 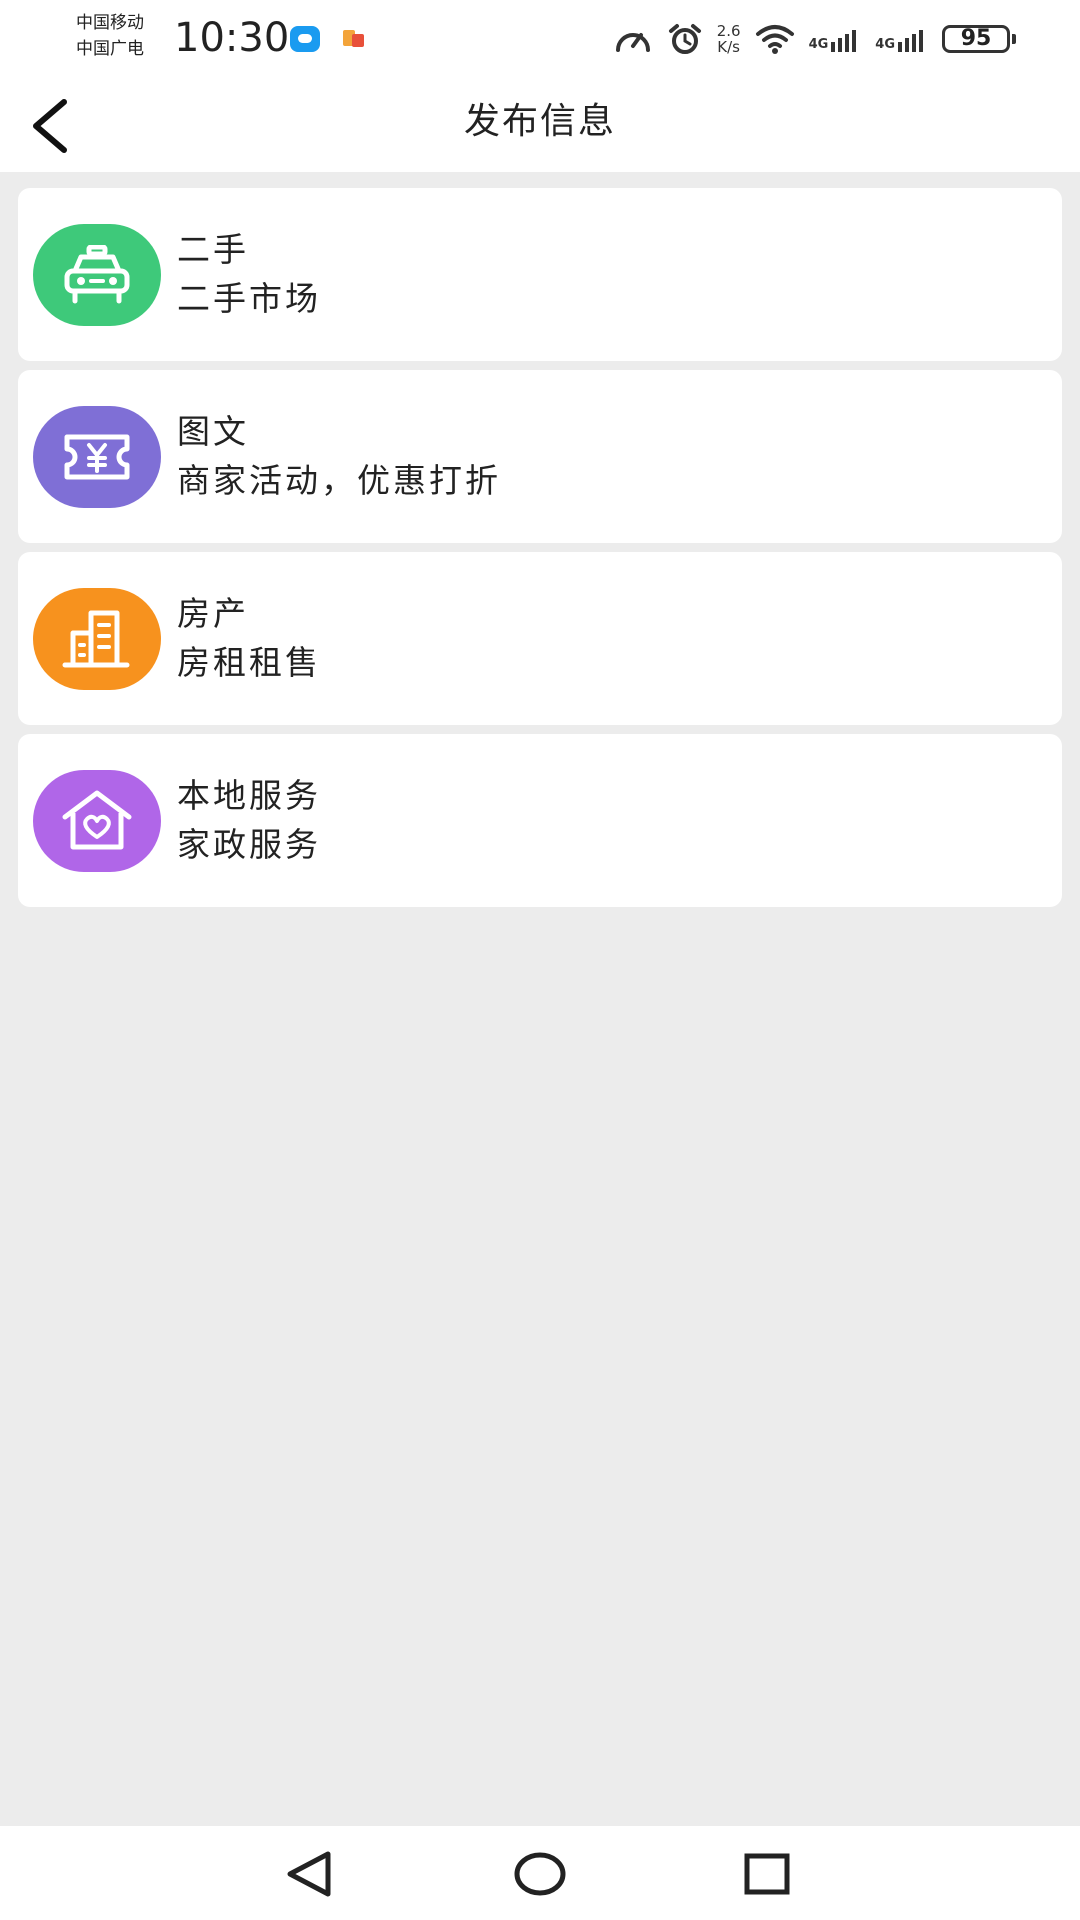 I want to click on nav-home-button, so click(x=540, y=1874).